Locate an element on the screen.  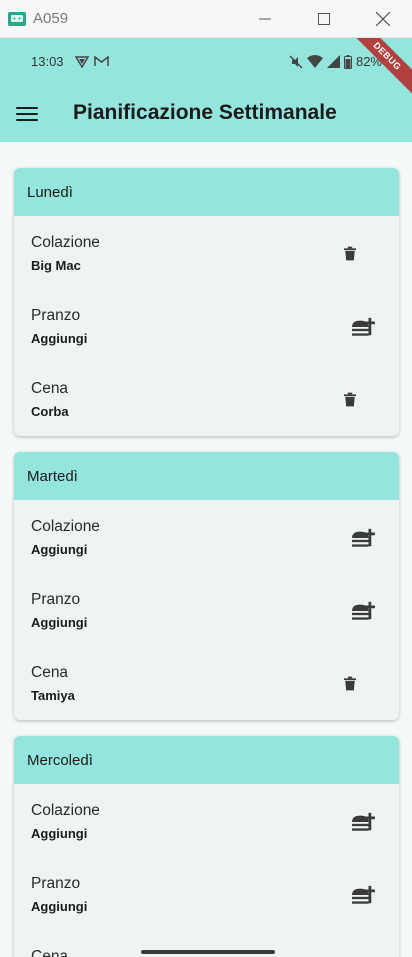
meal-value: Corba is located at coordinates (50, 411).